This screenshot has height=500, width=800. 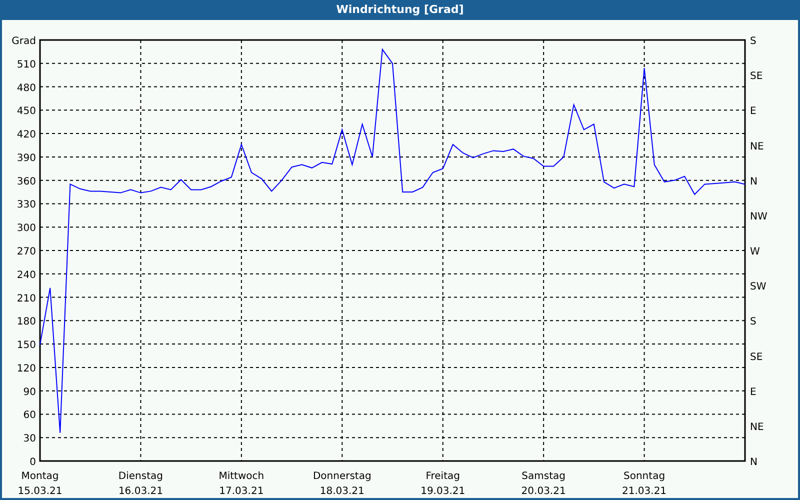 What do you see at coordinates (26, 182) in the screenshot?
I see `y-tick-label: 360` at bounding box center [26, 182].